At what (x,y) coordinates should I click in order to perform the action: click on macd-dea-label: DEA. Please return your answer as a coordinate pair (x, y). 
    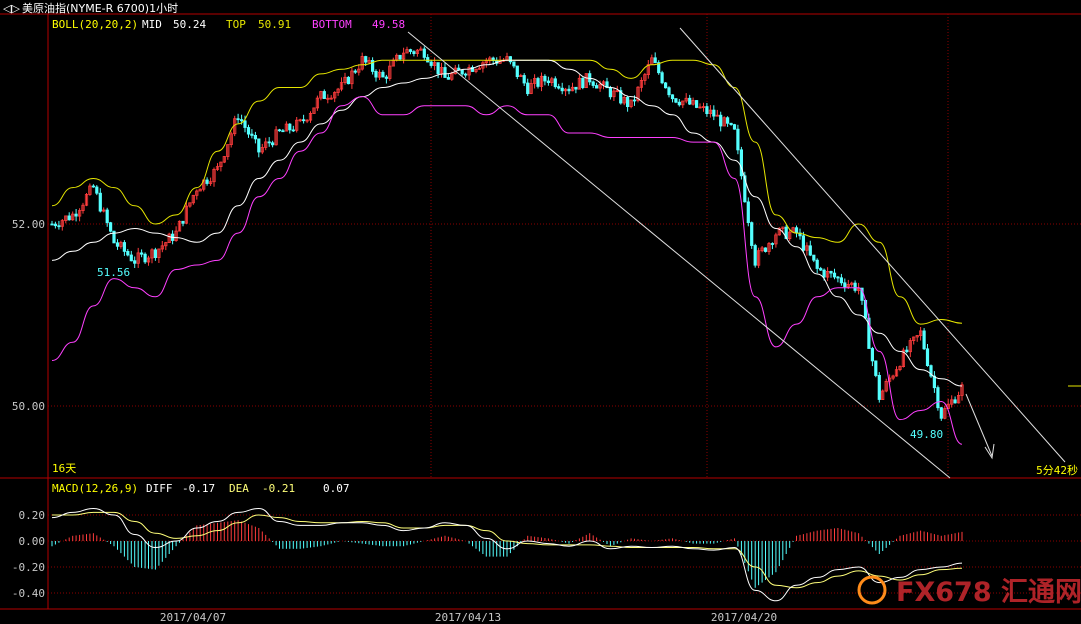
    Looking at the image, I should click on (239, 488).